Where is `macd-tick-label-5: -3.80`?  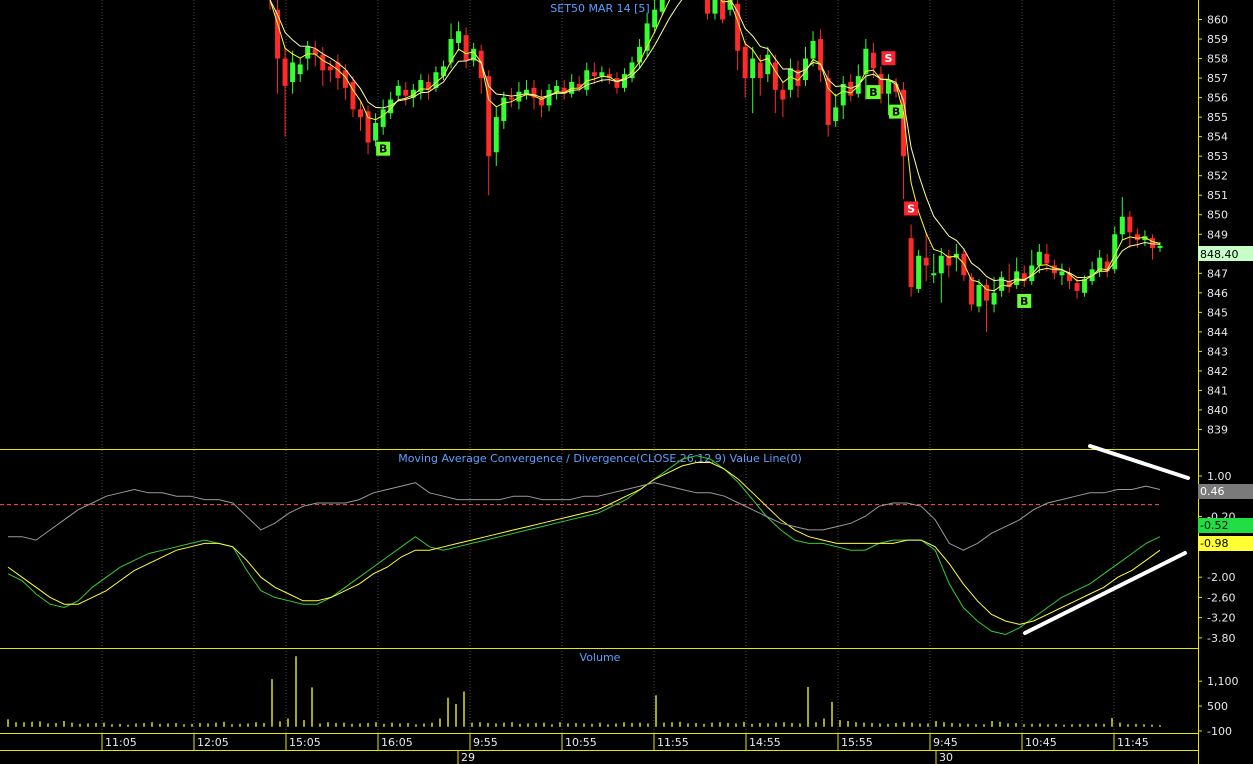
macd-tick-label-5: -3.80 is located at coordinates (1221, 638).